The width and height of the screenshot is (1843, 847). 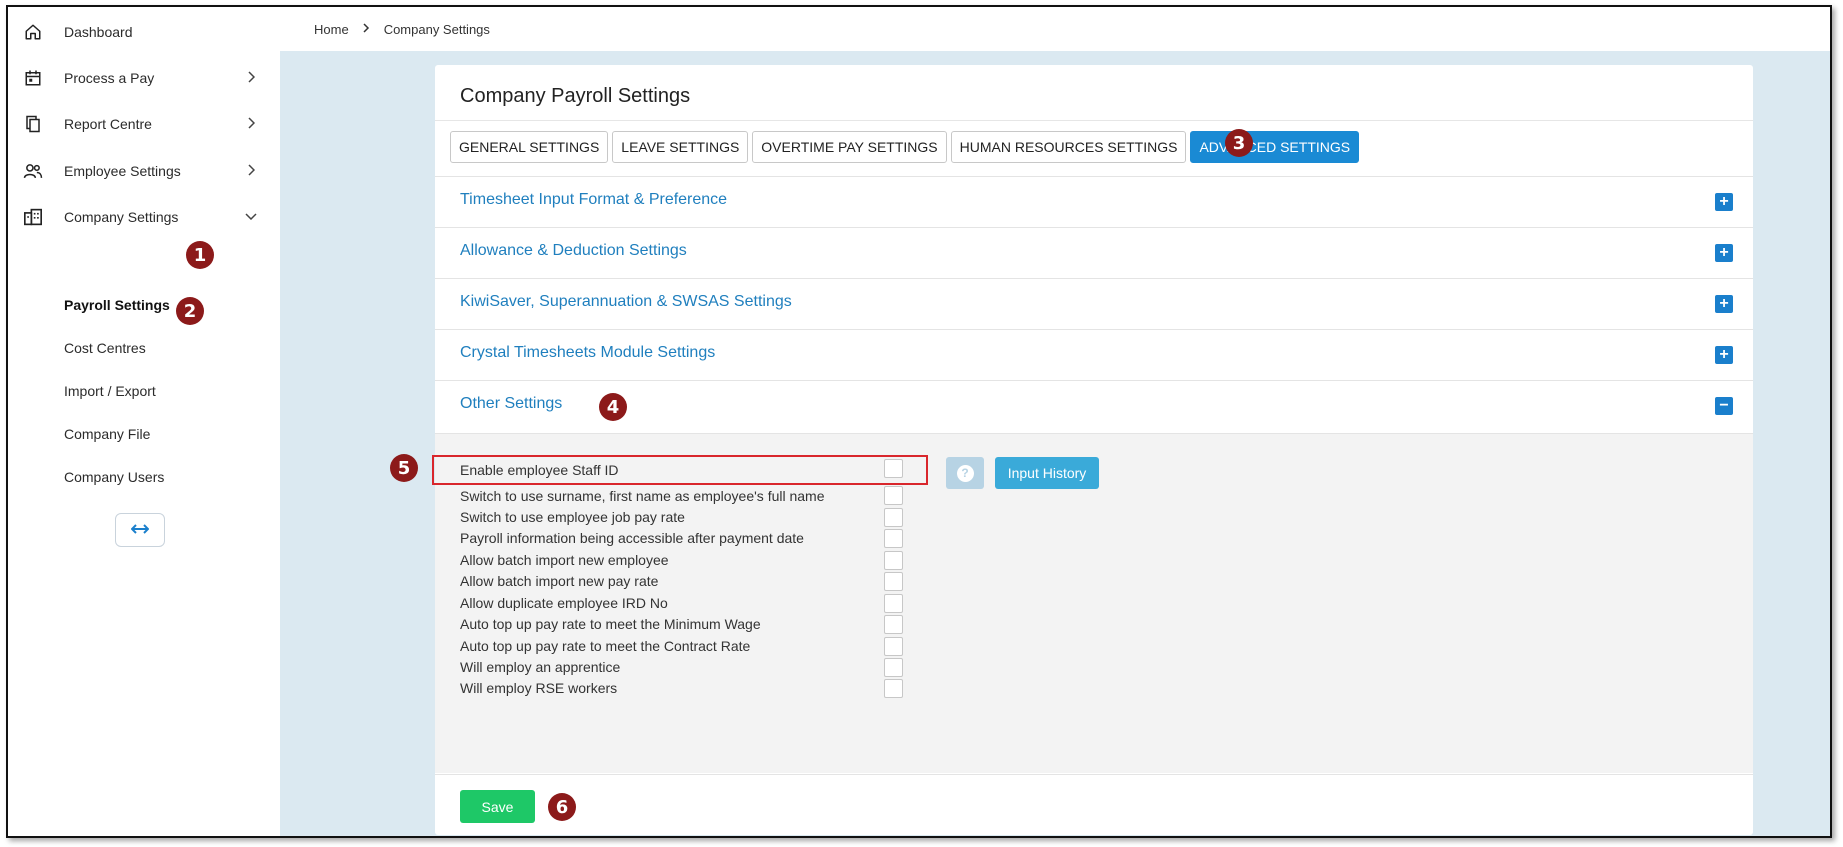 I want to click on double-arrow-icon, so click(x=140, y=530).